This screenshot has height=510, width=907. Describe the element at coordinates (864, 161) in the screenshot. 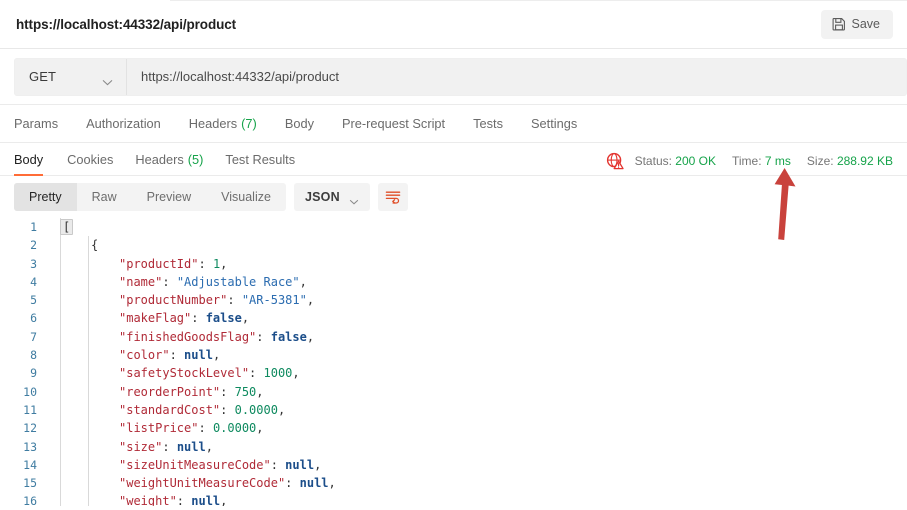

I see `size-value: 288.92 KB` at that location.